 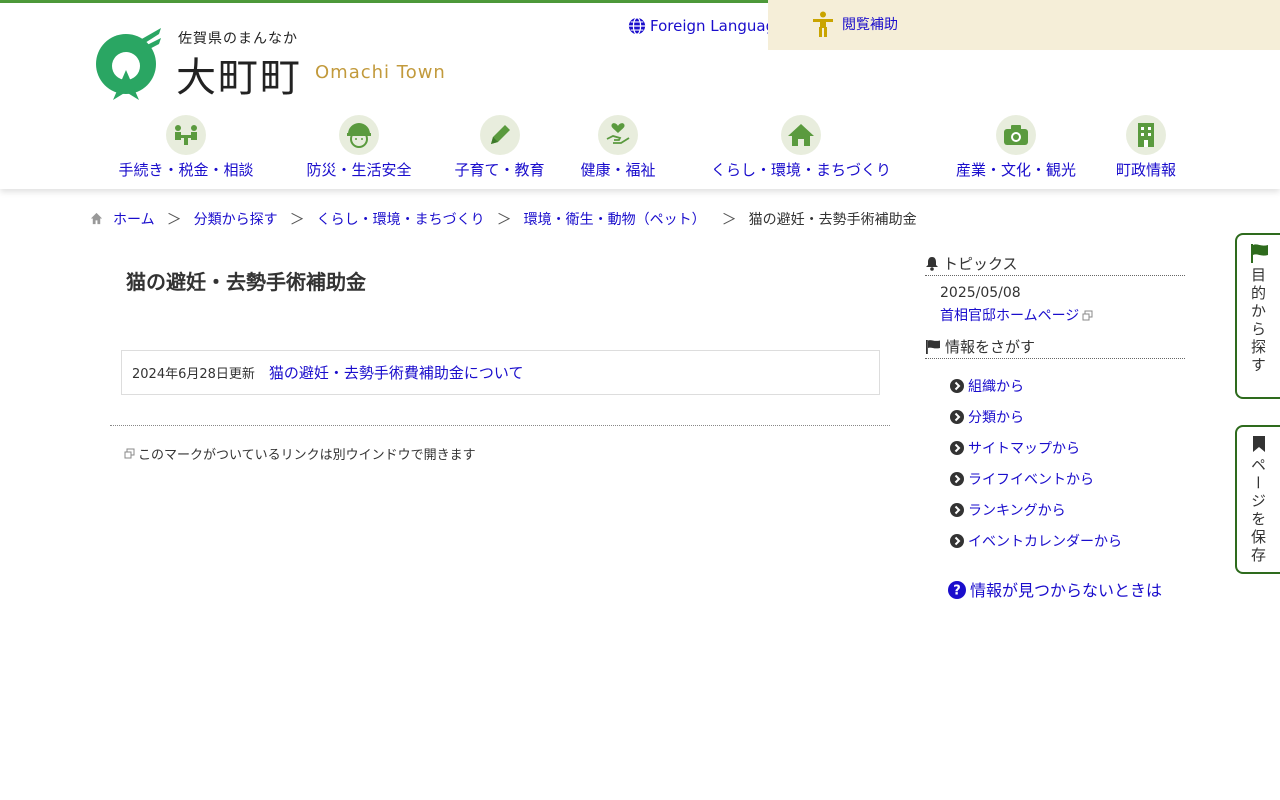 What do you see at coordinates (1045, 541) in the screenshot?
I see `search-option-link: イベントカレンダーから` at bounding box center [1045, 541].